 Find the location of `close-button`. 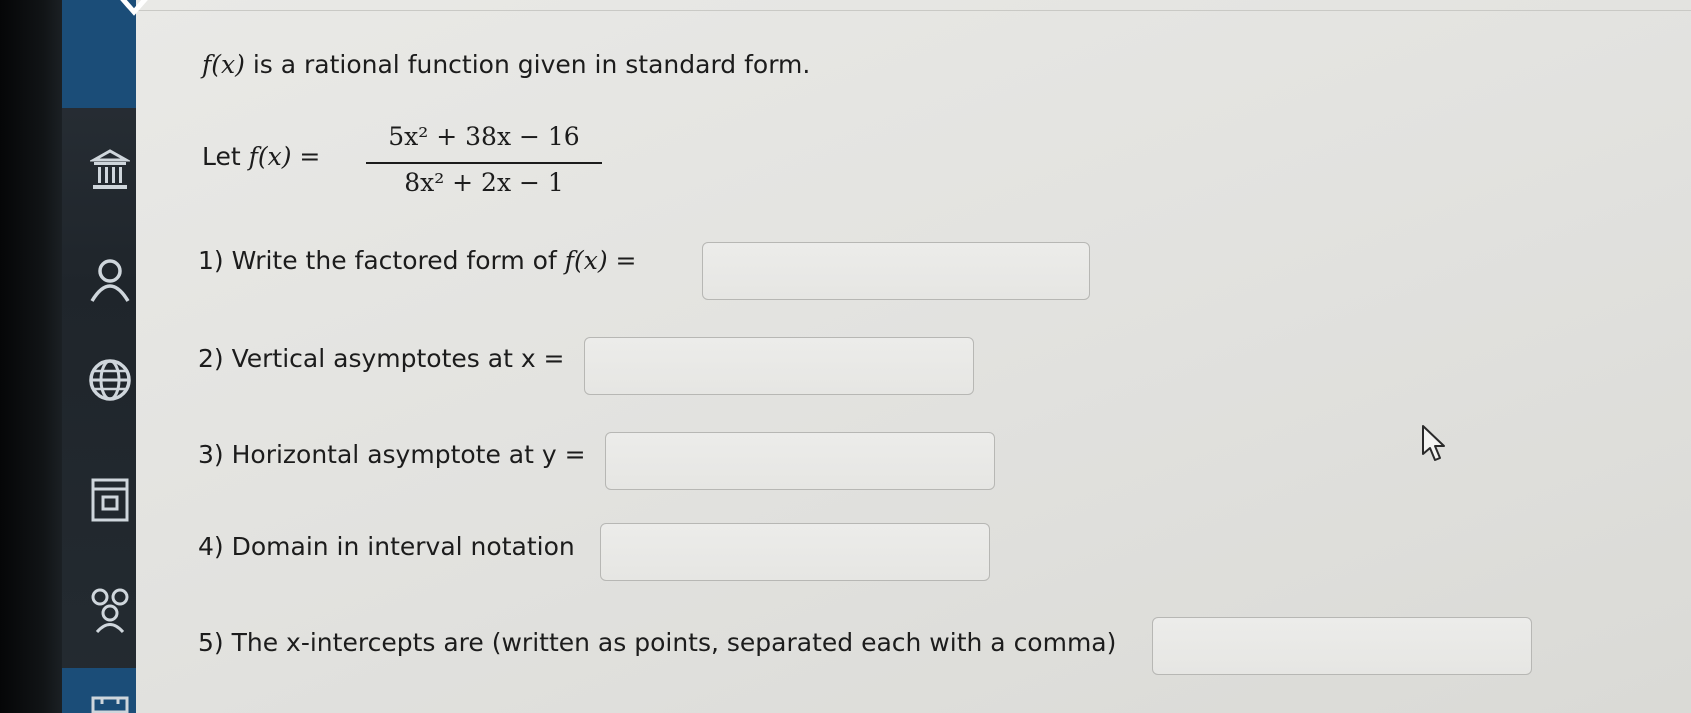

close-button is located at coordinates (134, 16).